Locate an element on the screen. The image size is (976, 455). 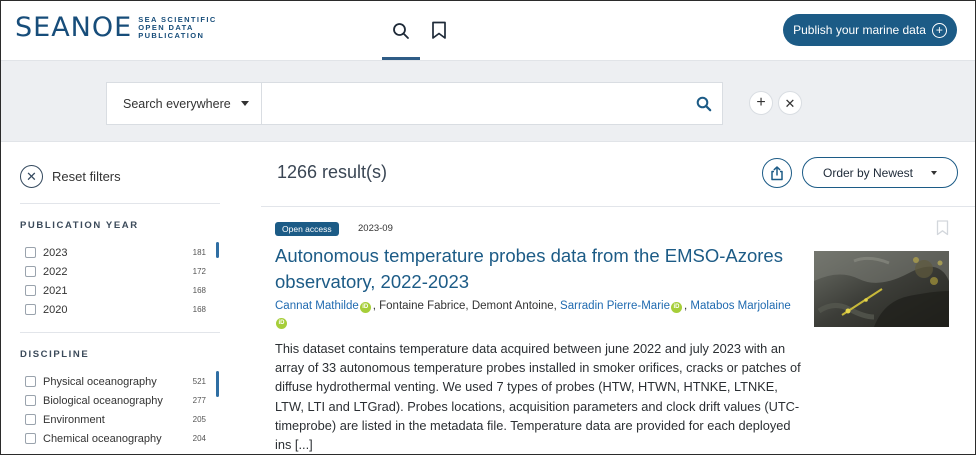
results-count: 1266 result(s) is located at coordinates (332, 172).